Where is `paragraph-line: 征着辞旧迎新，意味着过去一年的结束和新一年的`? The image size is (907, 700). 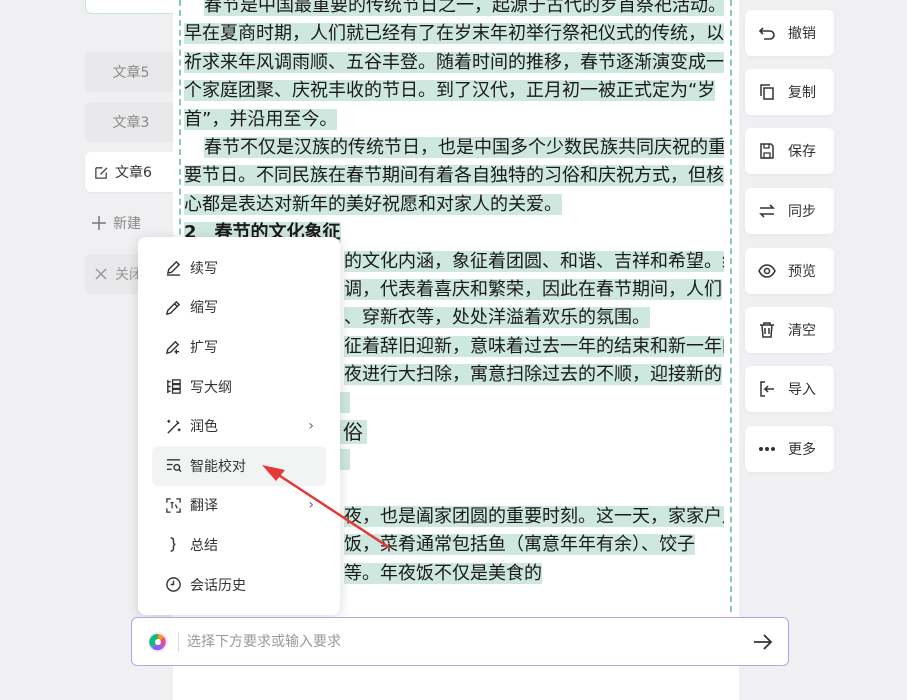
paragraph-line: 征着辞旧迎新，意味着过去一年的结束和新一年的 is located at coordinates (534, 346).